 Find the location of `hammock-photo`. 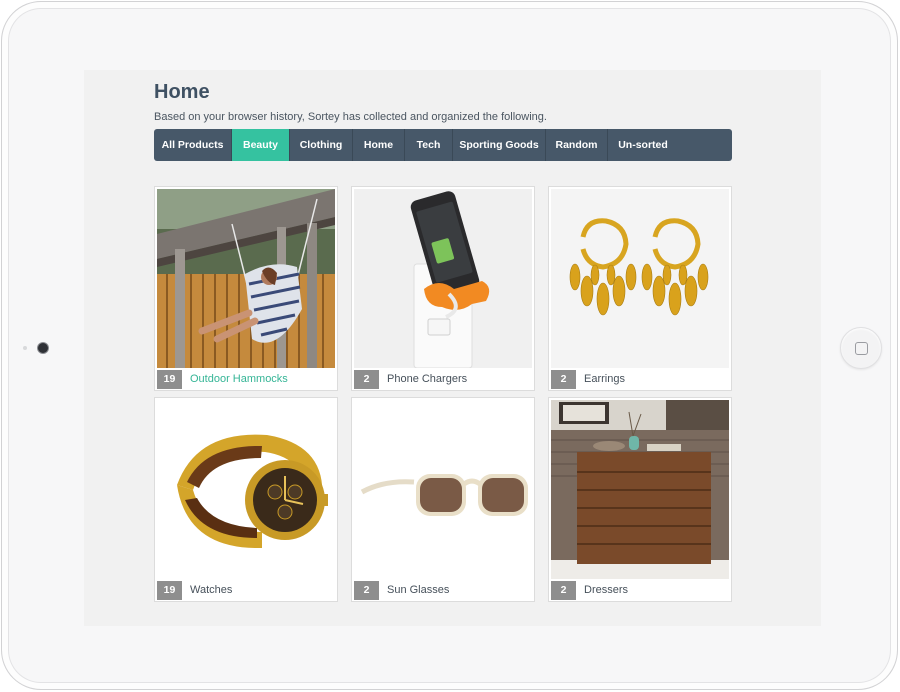

hammock-photo is located at coordinates (246, 278).